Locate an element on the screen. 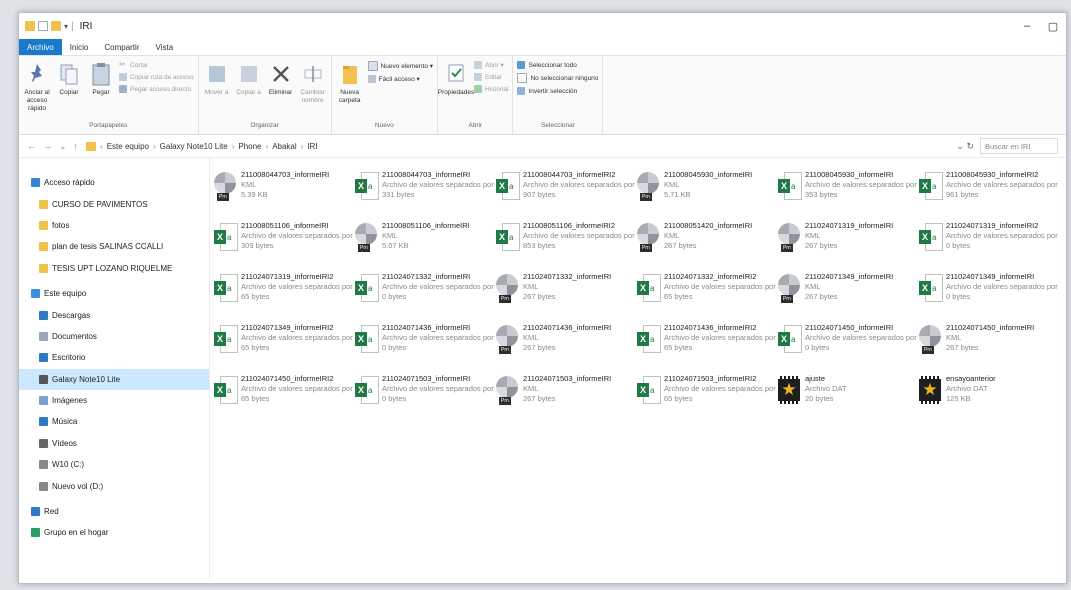 The image size is (1071, 590). invert-selection-button: Invertir selección is located at coordinates (557, 91).